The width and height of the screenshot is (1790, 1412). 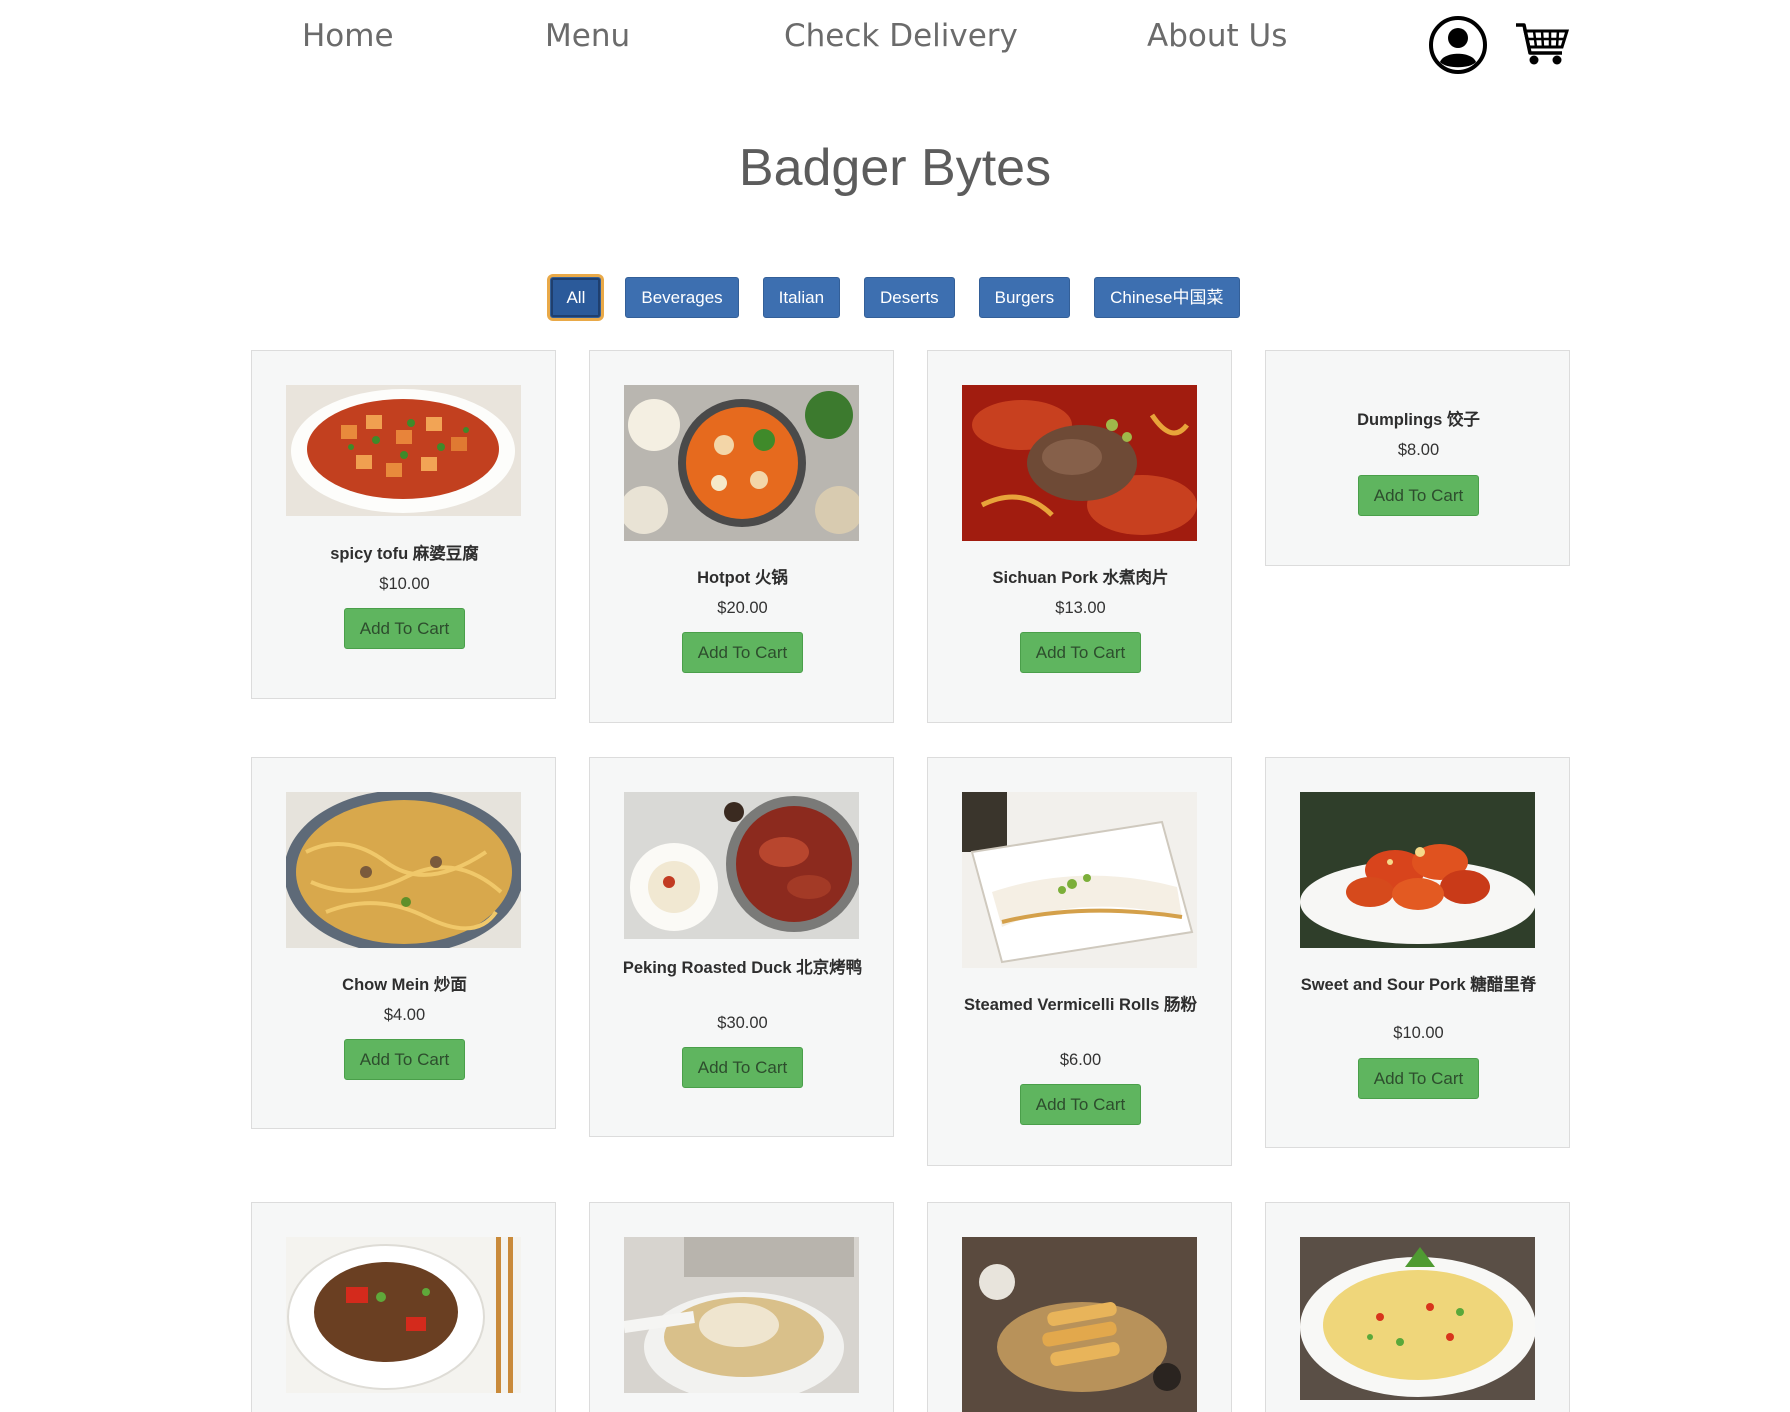 What do you see at coordinates (741, 463) in the screenshot?
I see `hotpot-image` at bounding box center [741, 463].